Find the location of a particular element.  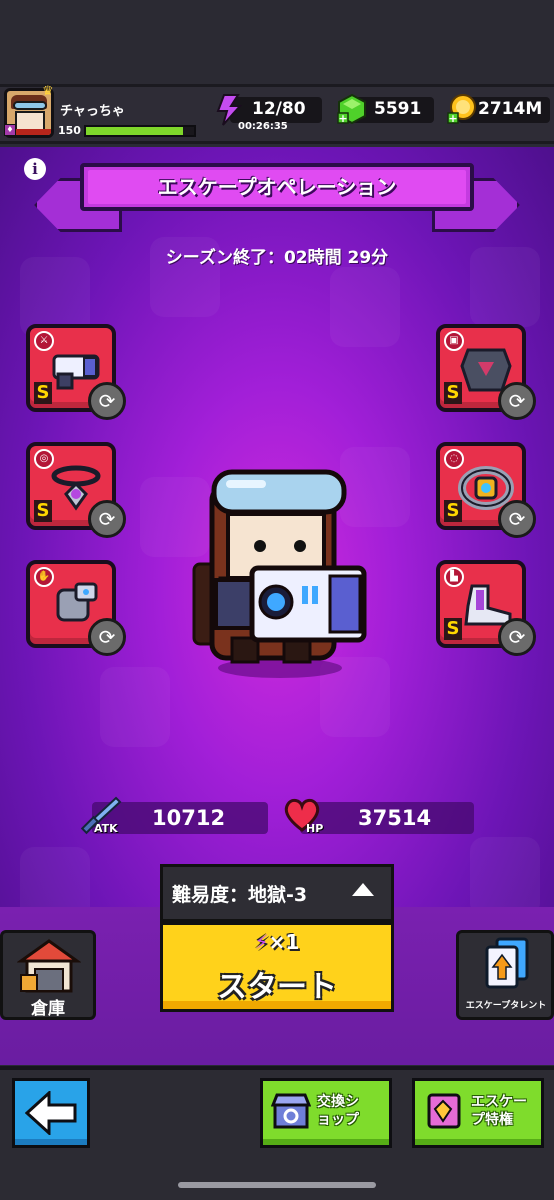

back-button is located at coordinates (51, 1113).